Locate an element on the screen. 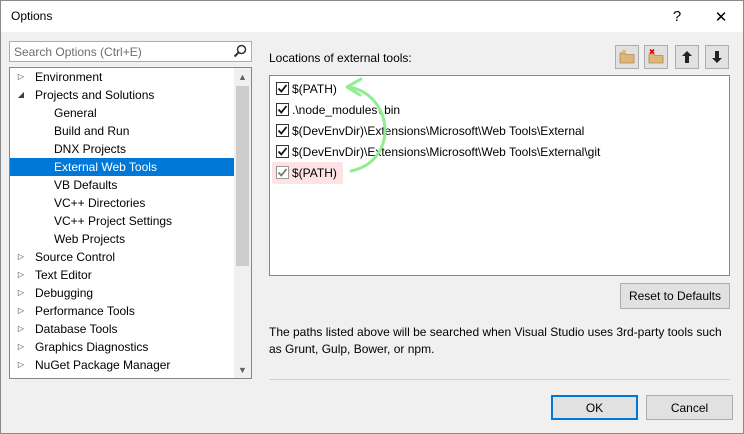  chevron-down-icon: ▼ is located at coordinates (242, 369).